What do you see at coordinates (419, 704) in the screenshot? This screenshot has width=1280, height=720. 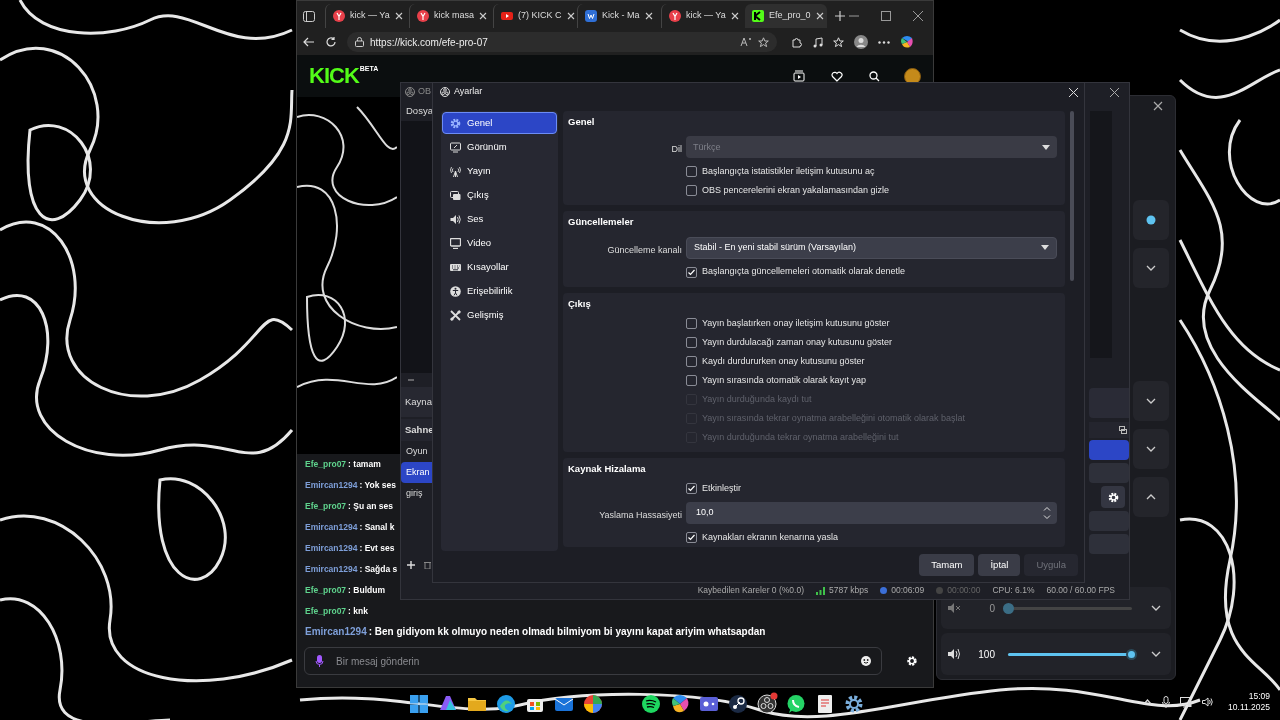 I see `windows-logo-icon` at bounding box center [419, 704].